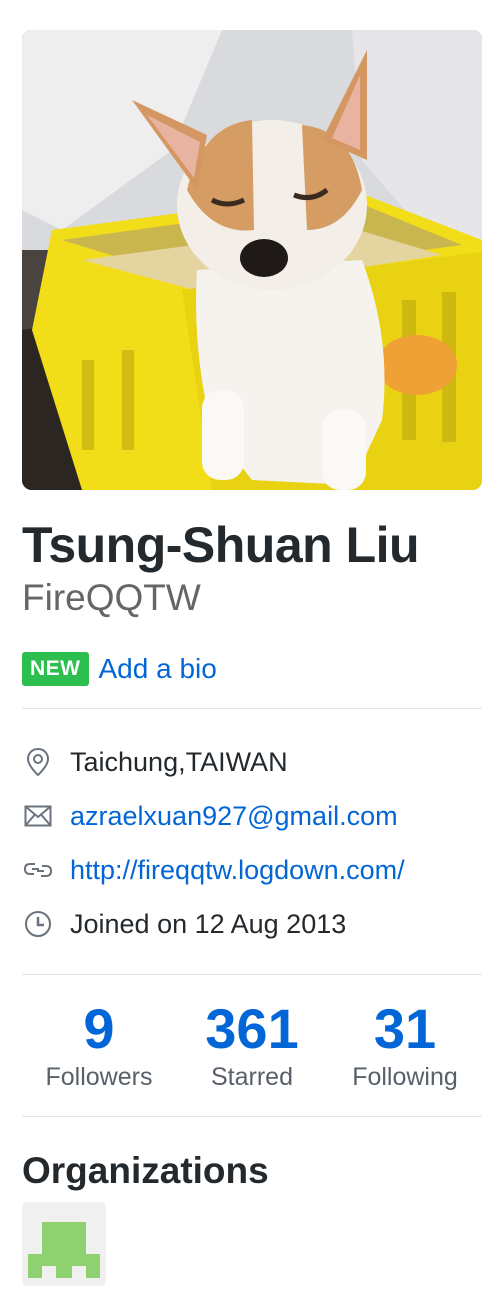 The width and height of the screenshot is (502, 1316). Describe the element at coordinates (234, 816) in the screenshot. I see `email-link: azraelxuan927@gmail.com` at that location.